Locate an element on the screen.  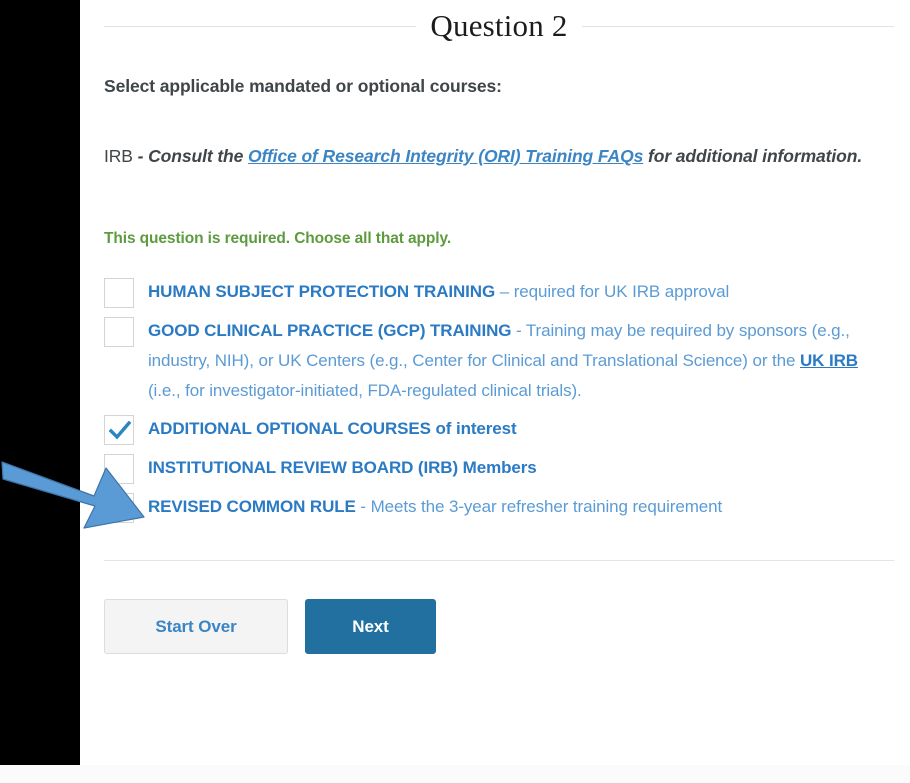
checkbox-additional-optional-courses is located at coordinates (119, 430).